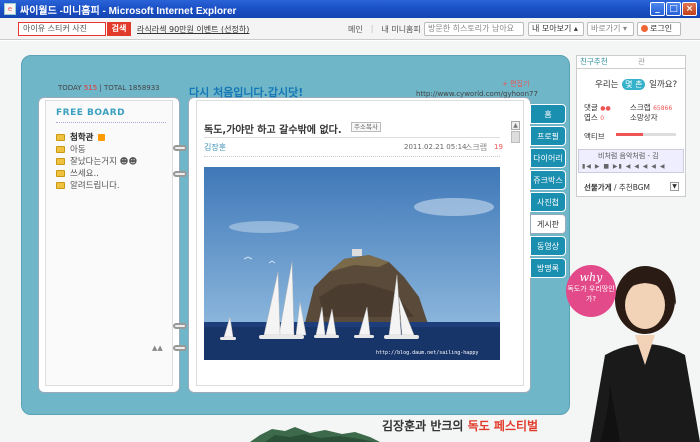 The width and height of the screenshot is (700, 442). I want to click on scrap-stat-value: 65866, so click(663, 108).